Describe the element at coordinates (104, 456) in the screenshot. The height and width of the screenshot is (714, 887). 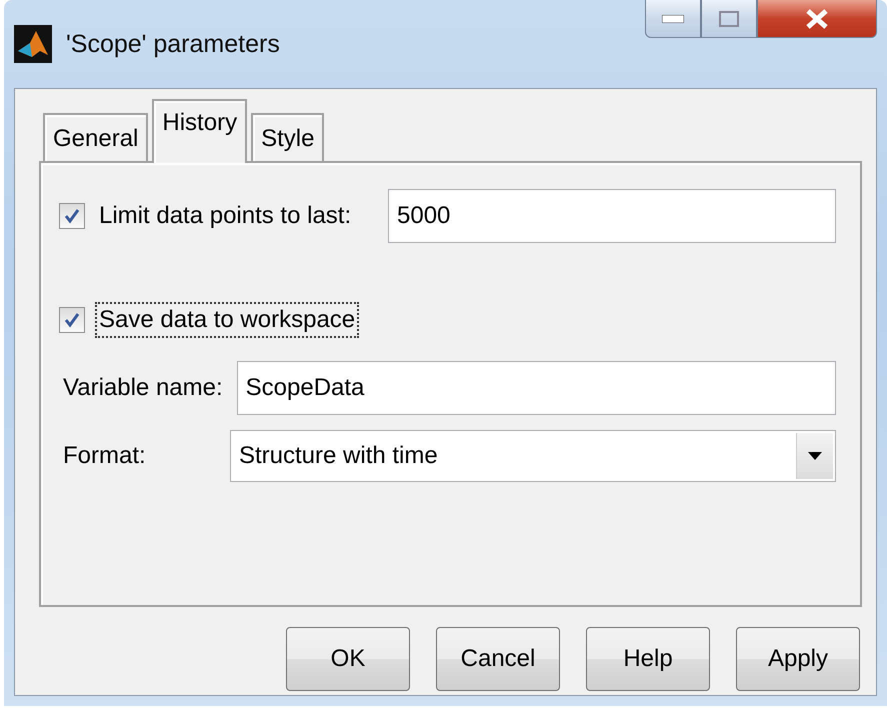
I see `field-label: Format:` at that location.